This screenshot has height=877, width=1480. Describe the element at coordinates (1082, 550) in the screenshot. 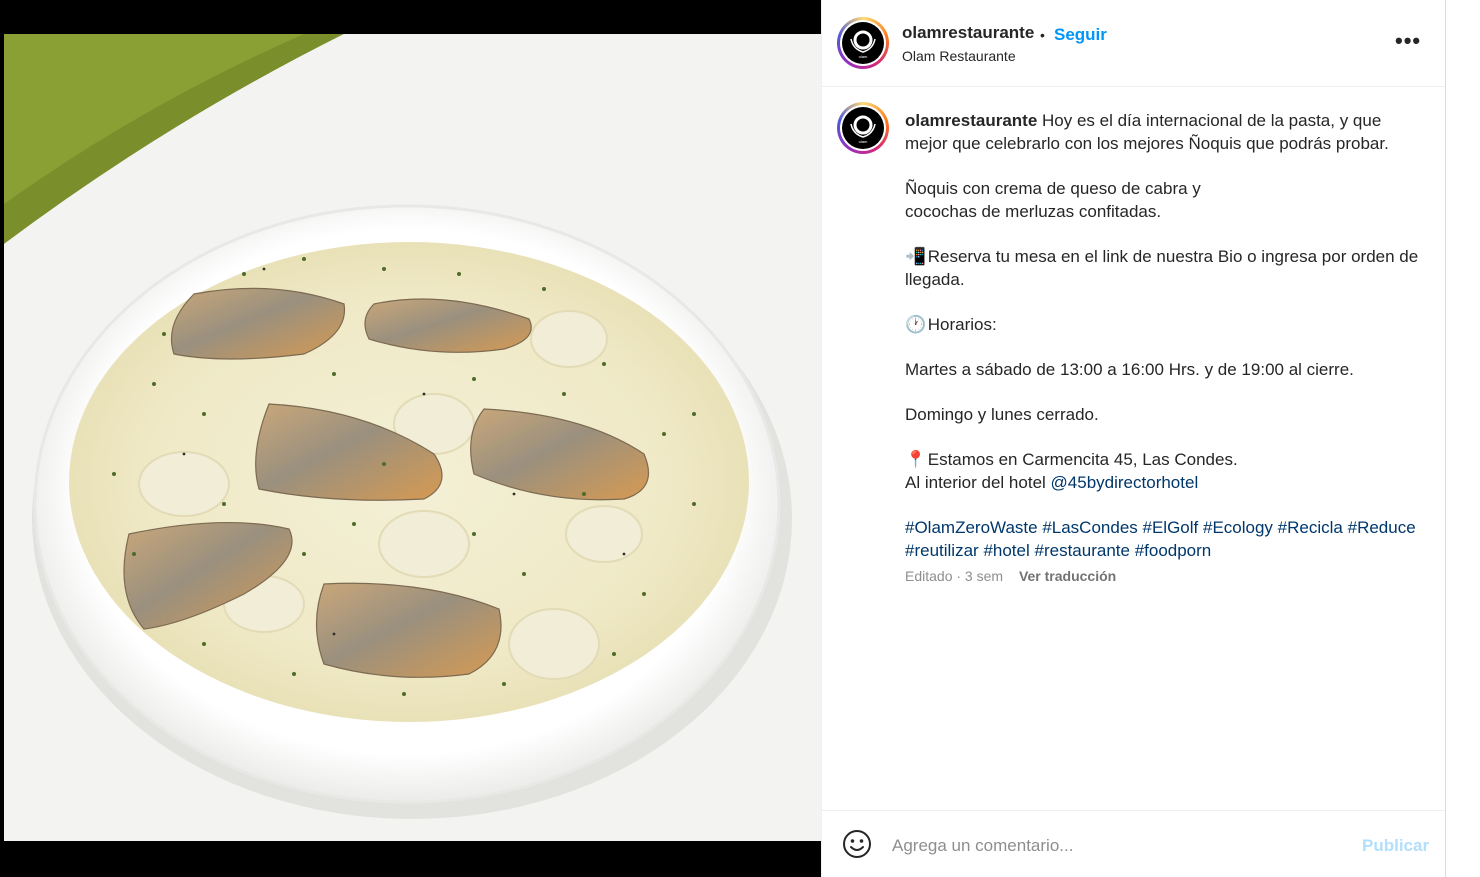

I see `hashtag-link: #restaurante` at that location.